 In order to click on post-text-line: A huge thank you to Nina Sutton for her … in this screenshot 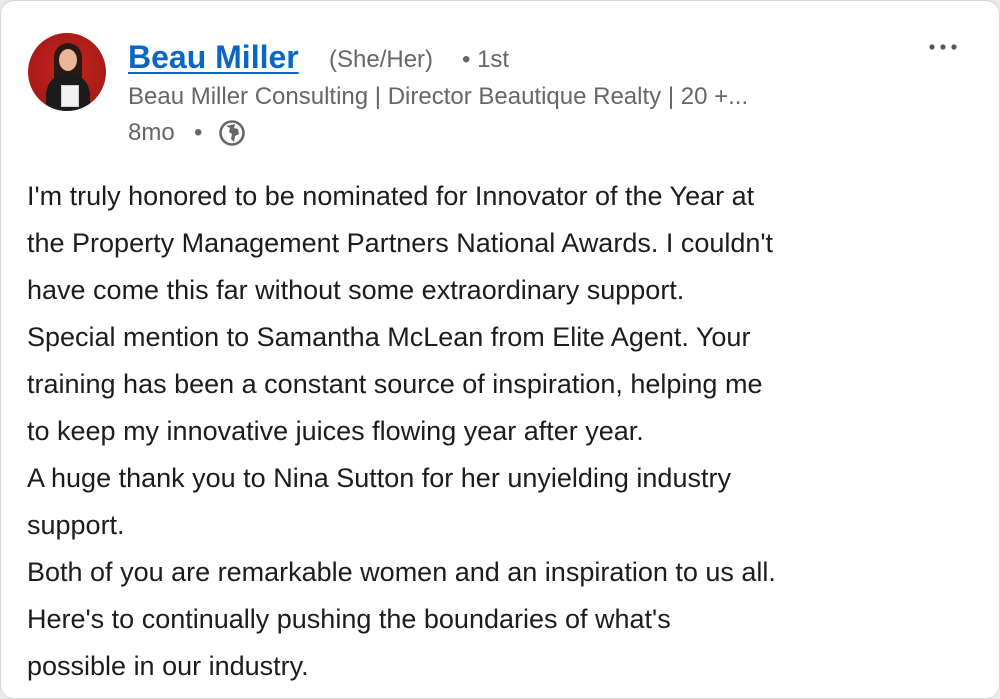, I will do `click(379, 478)`.